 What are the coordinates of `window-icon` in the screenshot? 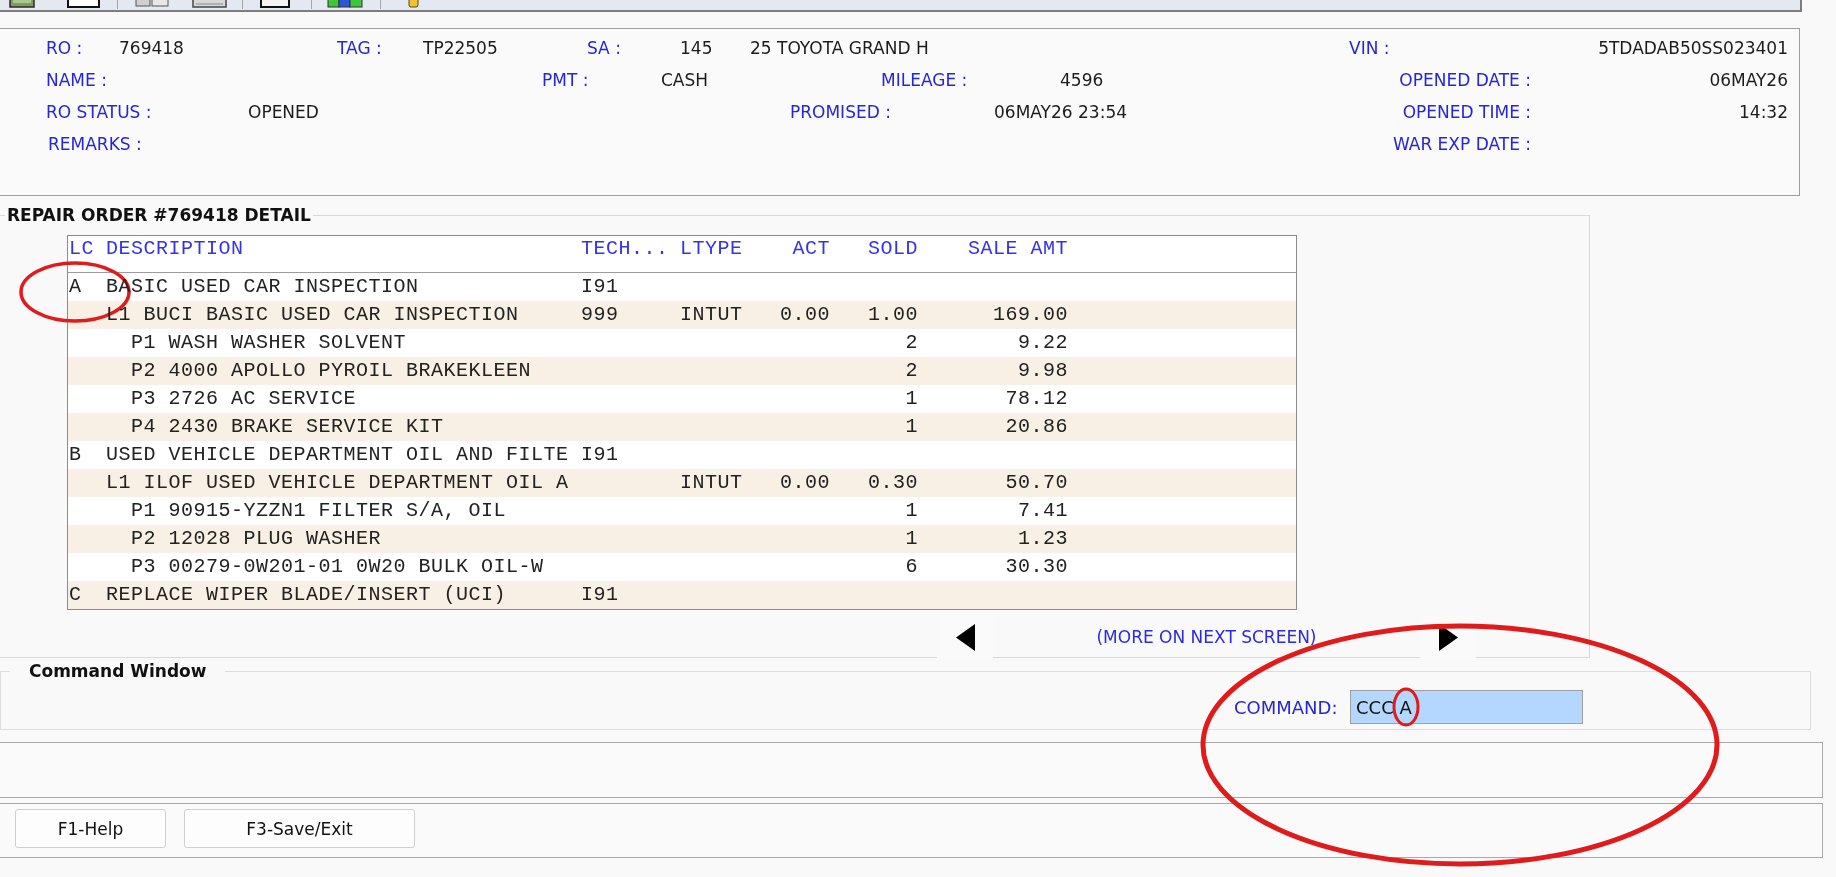 It's located at (83, 4).